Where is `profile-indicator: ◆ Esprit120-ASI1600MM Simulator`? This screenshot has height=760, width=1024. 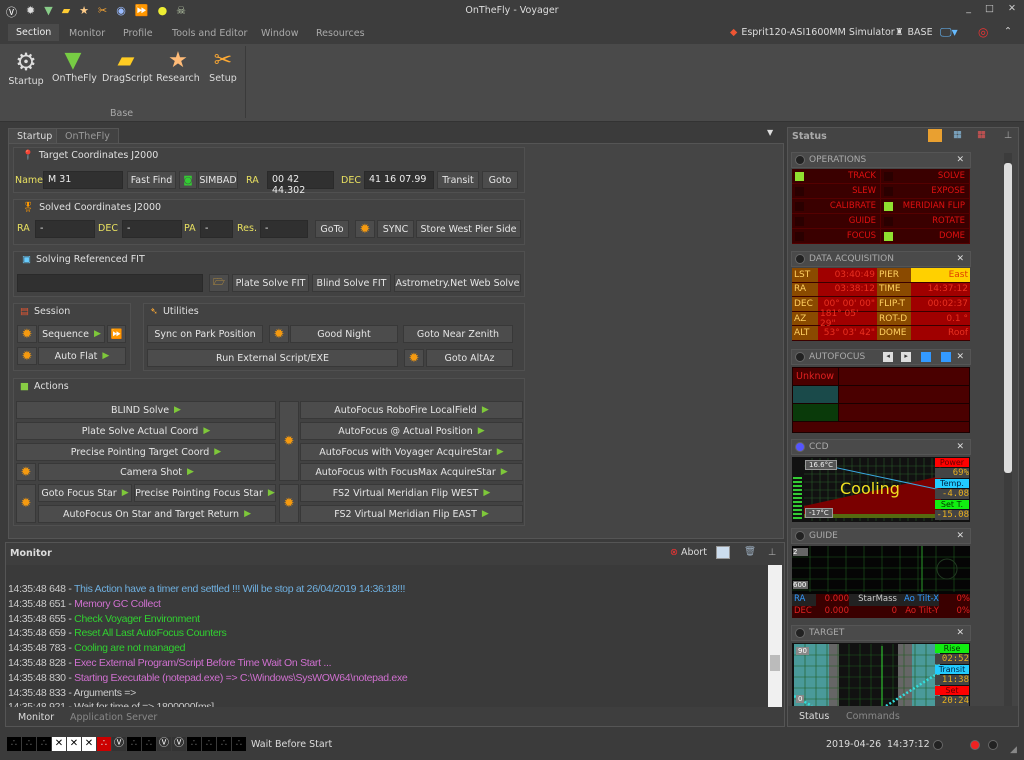 profile-indicator: ◆ Esprit120-ASI1600MM Simulator is located at coordinates (812, 32).